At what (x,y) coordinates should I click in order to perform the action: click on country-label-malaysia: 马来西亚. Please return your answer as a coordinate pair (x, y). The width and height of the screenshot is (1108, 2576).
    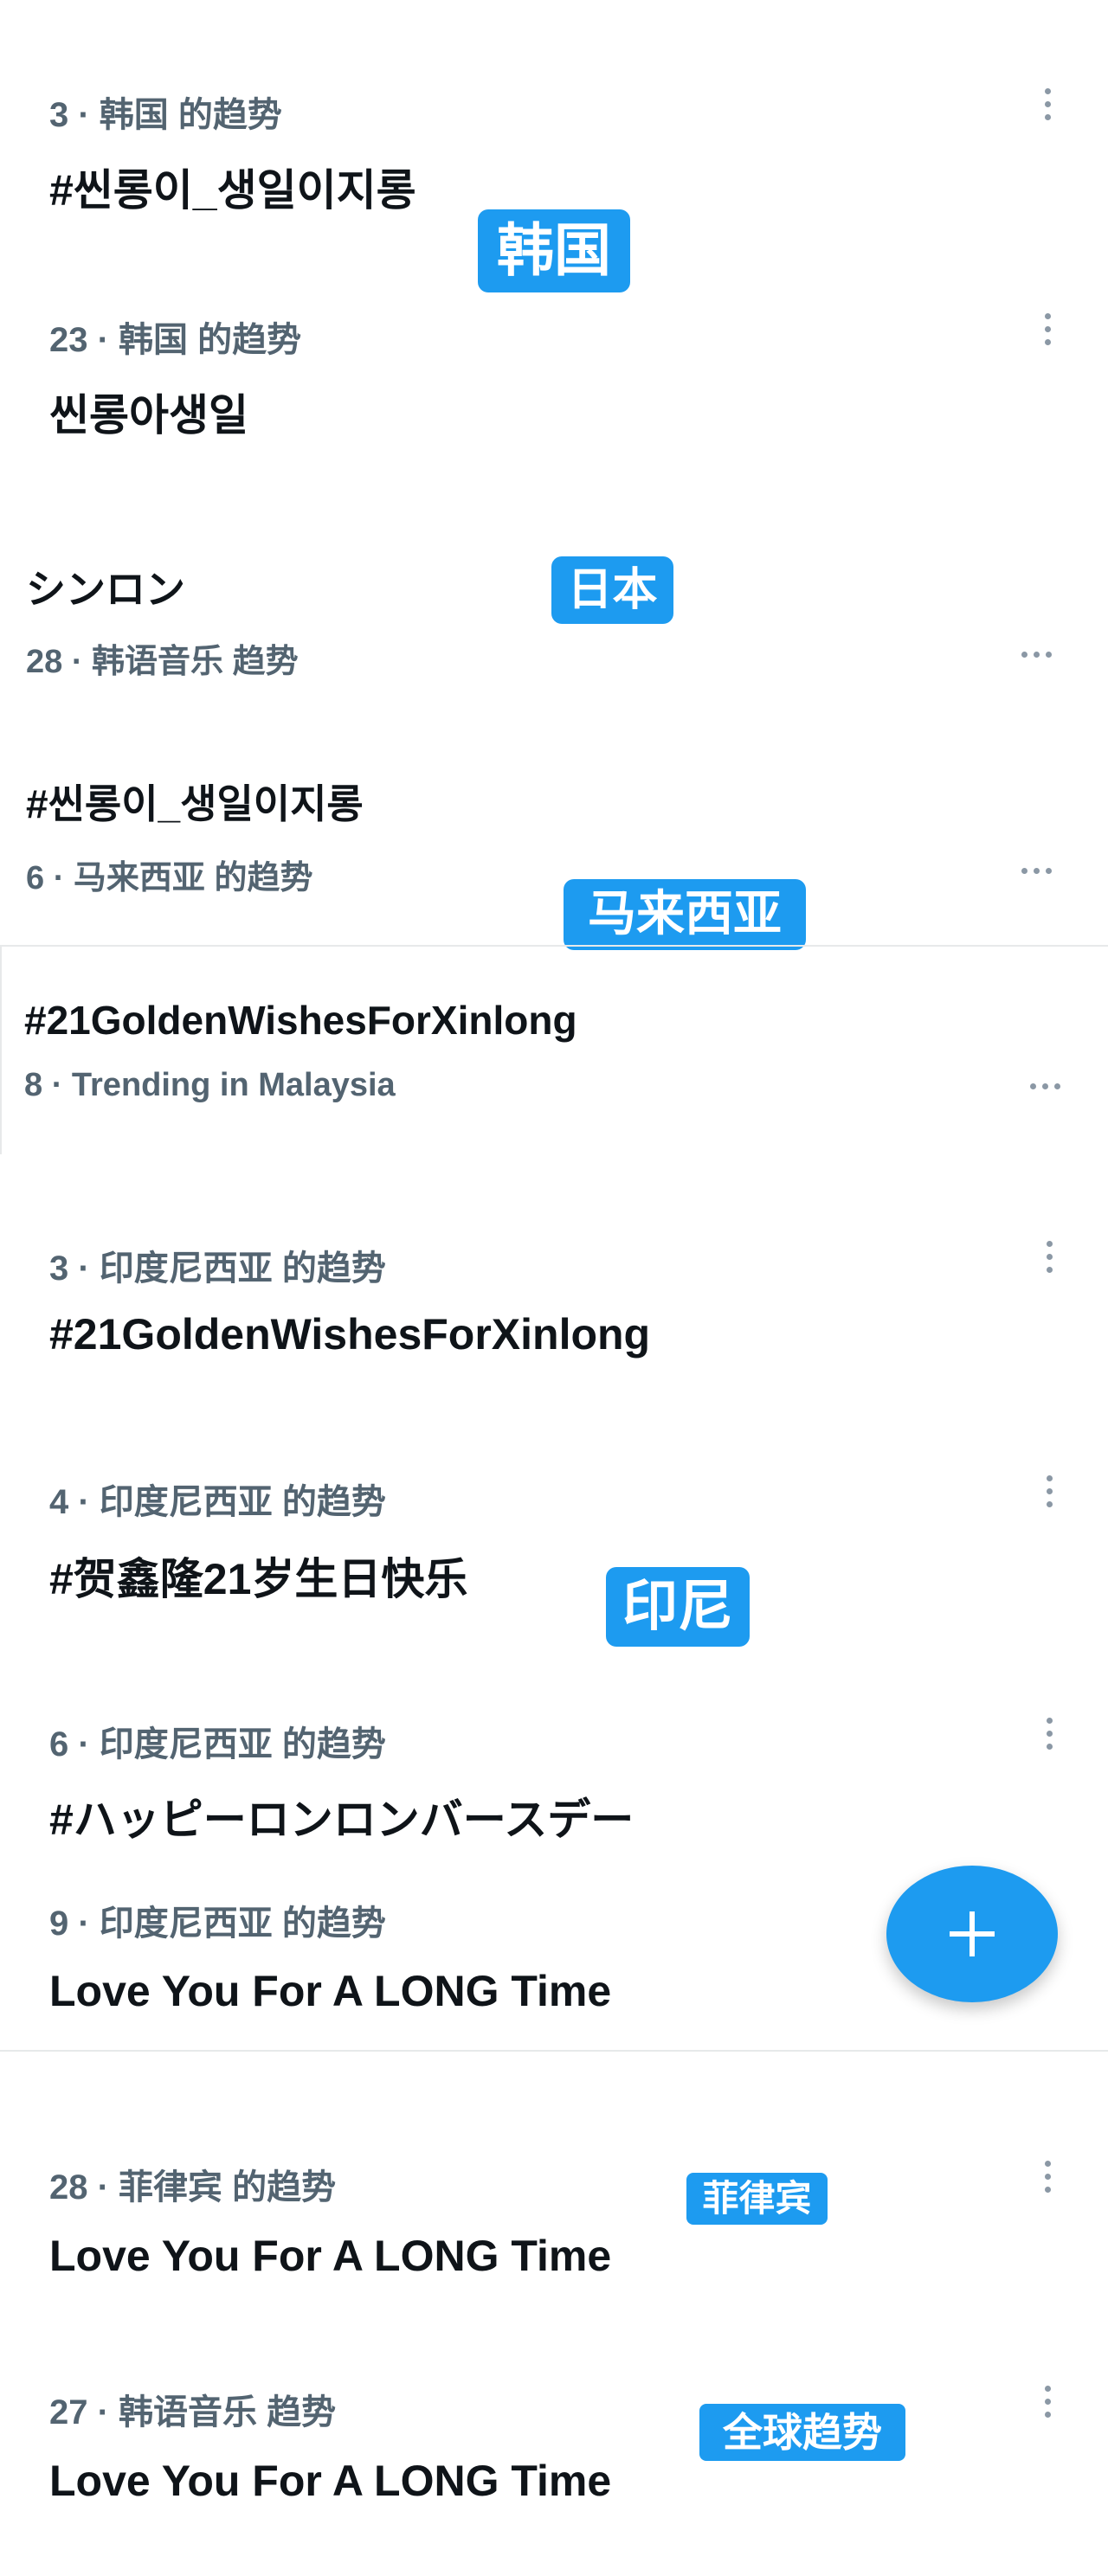
    Looking at the image, I should click on (685, 915).